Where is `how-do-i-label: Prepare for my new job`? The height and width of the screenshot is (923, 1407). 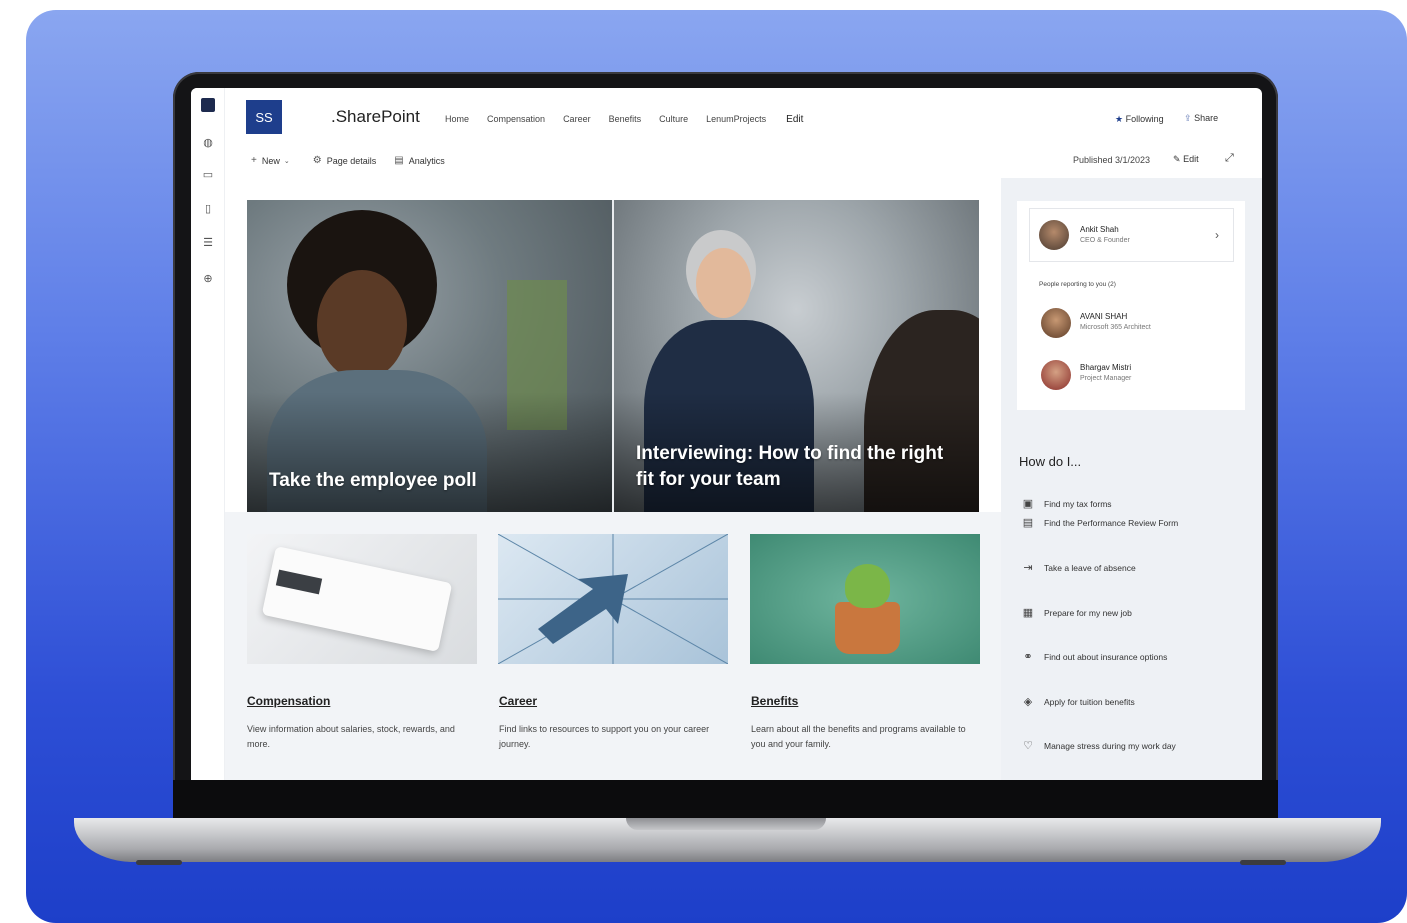
how-do-i-label: Prepare for my new job is located at coordinates (1088, 612).